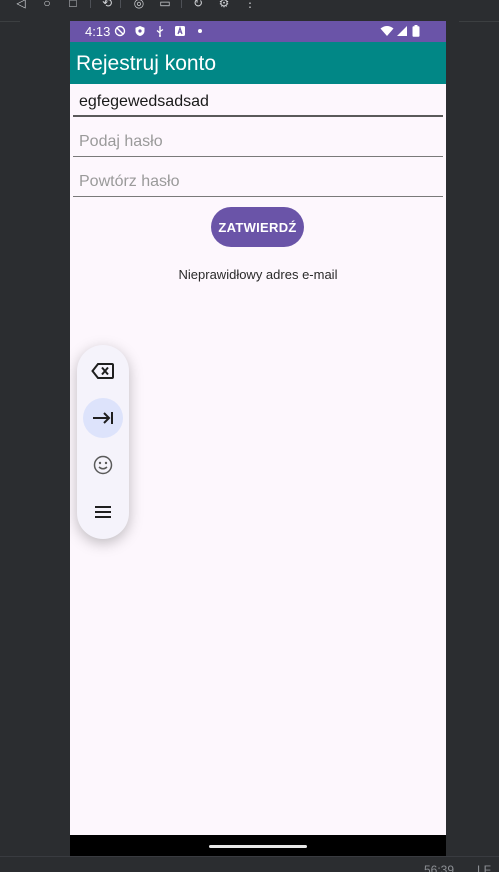 The image size is (499, 872). What do you see at coordinates (107, 5) in the screenshot?
I see `rotate-icon: ⟲` at bounding box center [107, 5].